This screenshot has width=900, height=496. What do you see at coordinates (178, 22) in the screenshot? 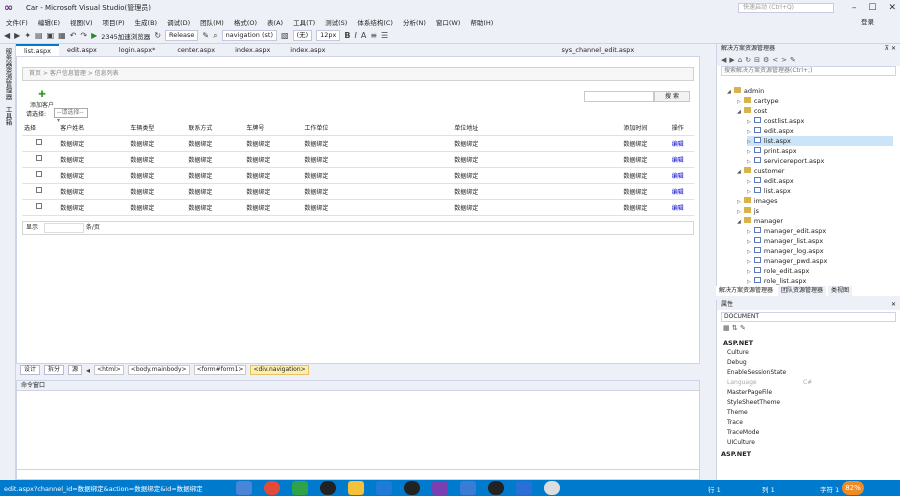
I see `menu-item: 调试(D)` at bounding box center [178, 22].